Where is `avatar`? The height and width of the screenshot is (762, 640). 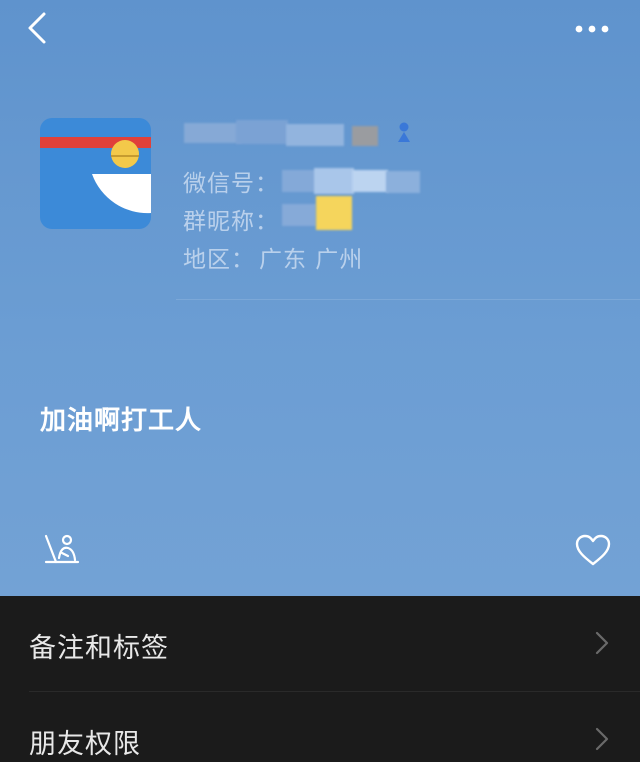 avatar is located at coordinates (95, 173).